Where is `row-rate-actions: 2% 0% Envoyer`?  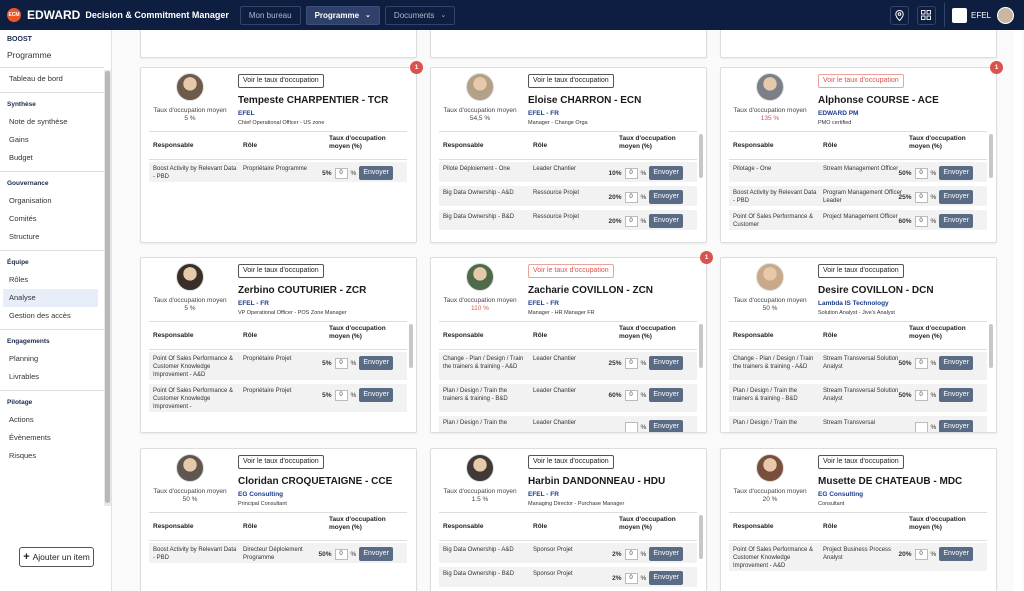 row-rate-actions: 2% 0% Envoyer is located at coordinates (647, 554).